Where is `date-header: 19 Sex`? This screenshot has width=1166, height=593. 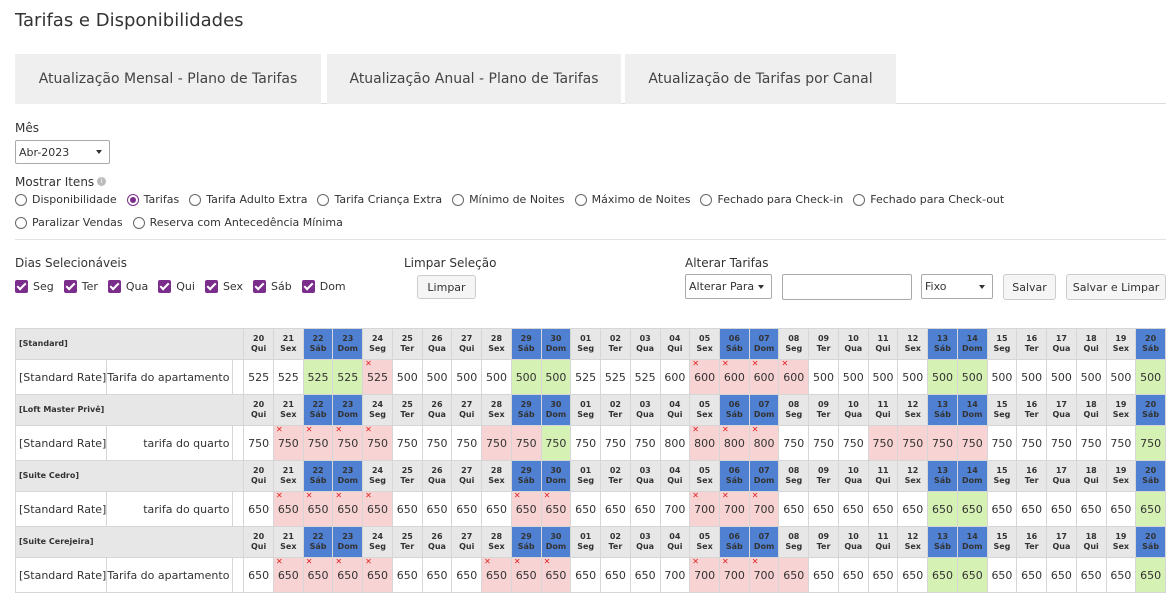
date-header: 19 Sex is located at coordinates (1121, 476).